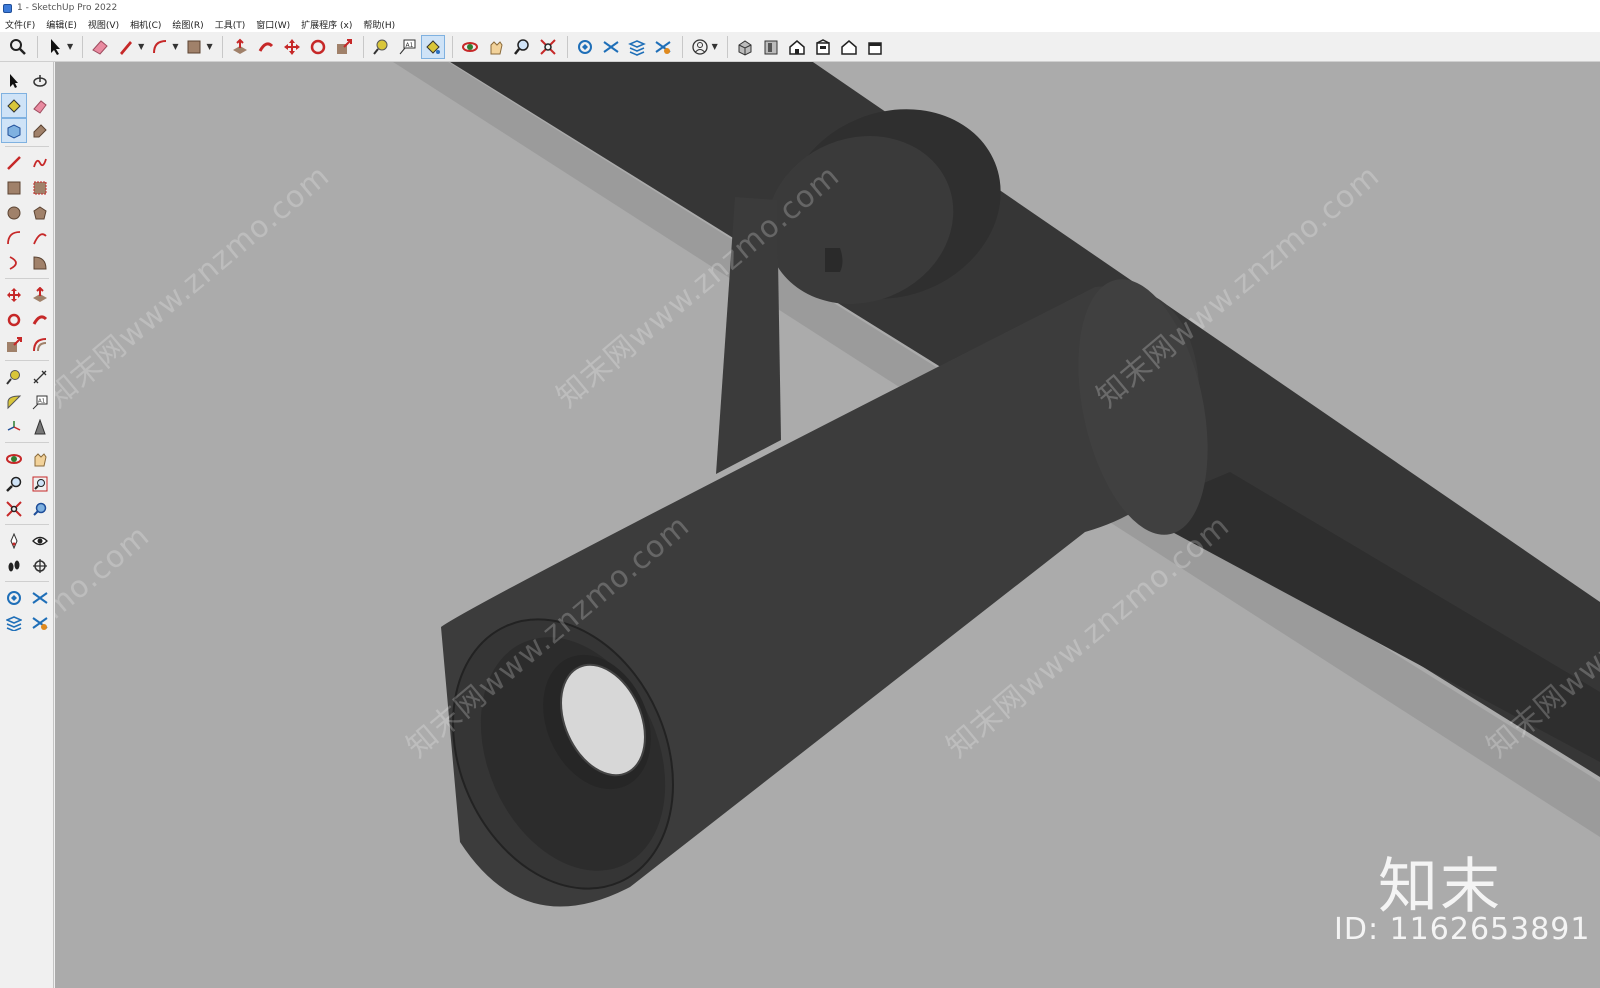 The height and width of the screenshot is (988, 1600). Describe the element at coordinates (61, 24) in the screenshot. I see `menu-edit: 编辑(E)` at that location.